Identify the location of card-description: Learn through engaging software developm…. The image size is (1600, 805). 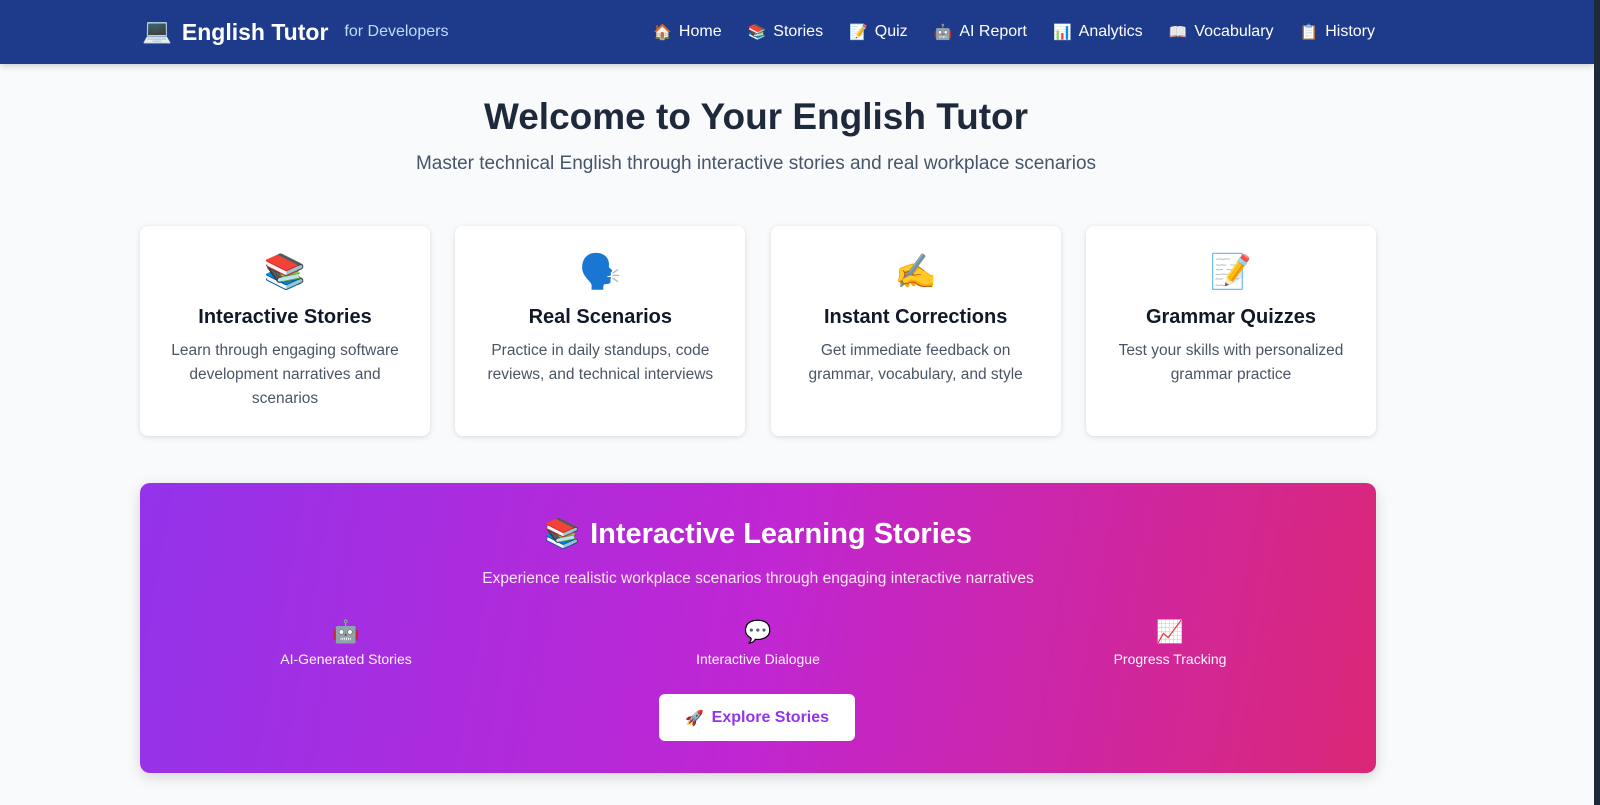
(285, 374).